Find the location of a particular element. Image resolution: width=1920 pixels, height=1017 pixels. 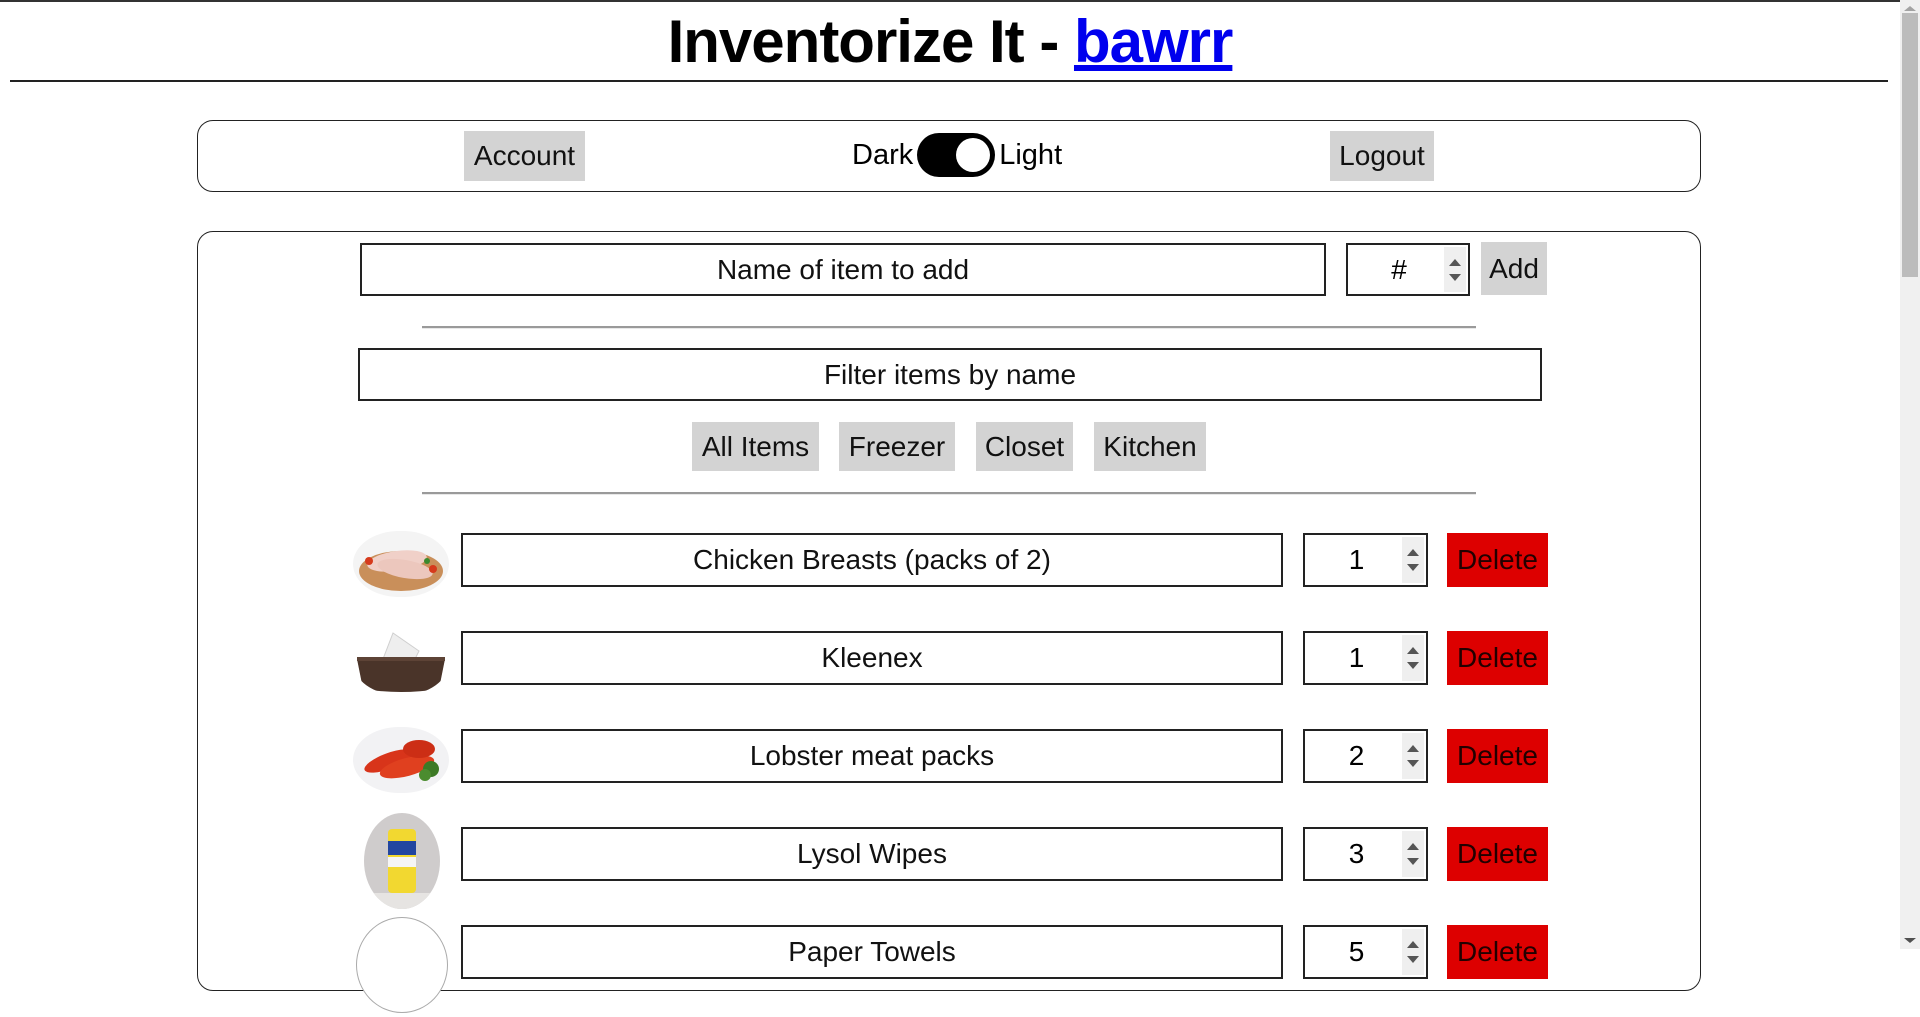

item-name-input is located at coordinates (843, 269).